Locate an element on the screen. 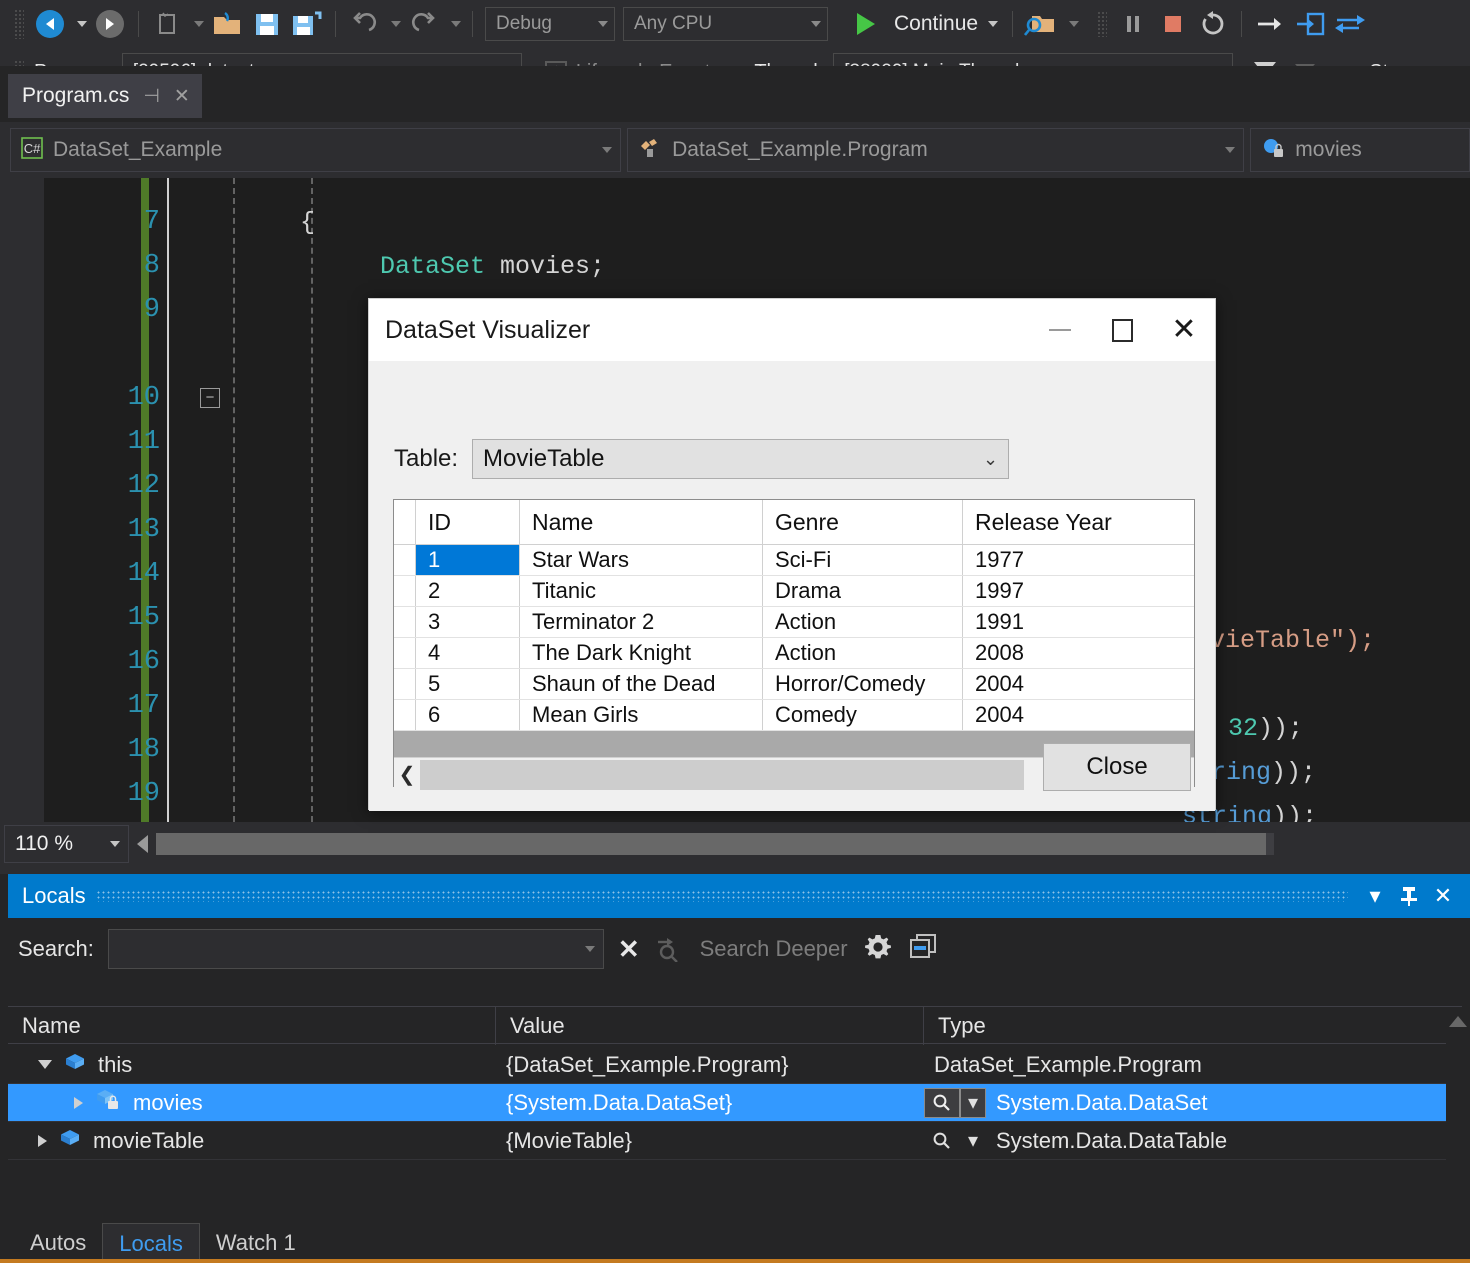 The width and height of the screenshot is (1470, 1263). cell-id: 6 is located at coordinates (468, 715).